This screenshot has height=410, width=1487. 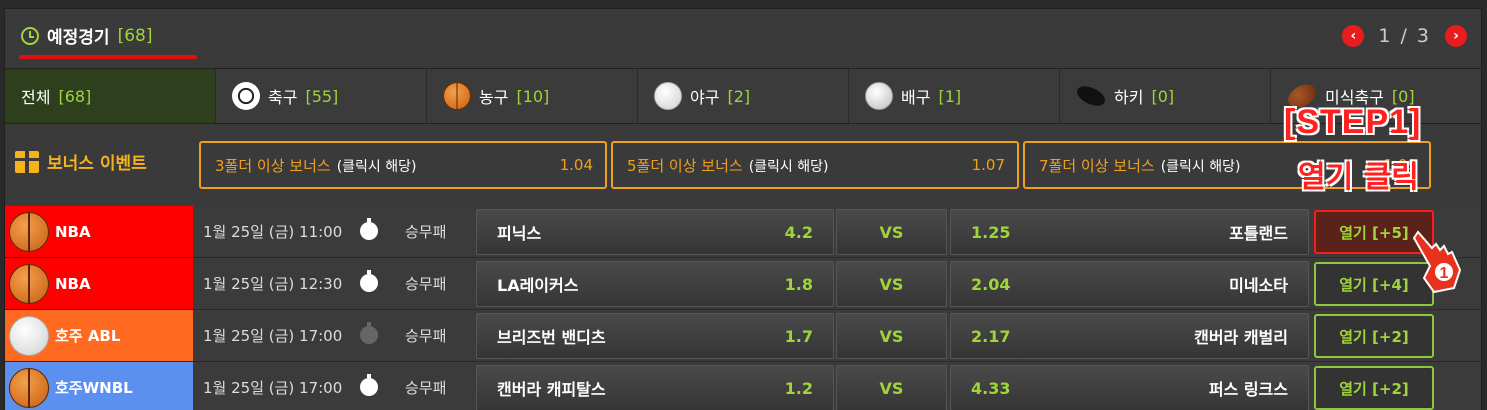 What do you see at coordinates (1241, 337) in the screenshot?
I see `away-team: 캔버라 캐벌리` at bounding box center [1241, 337].